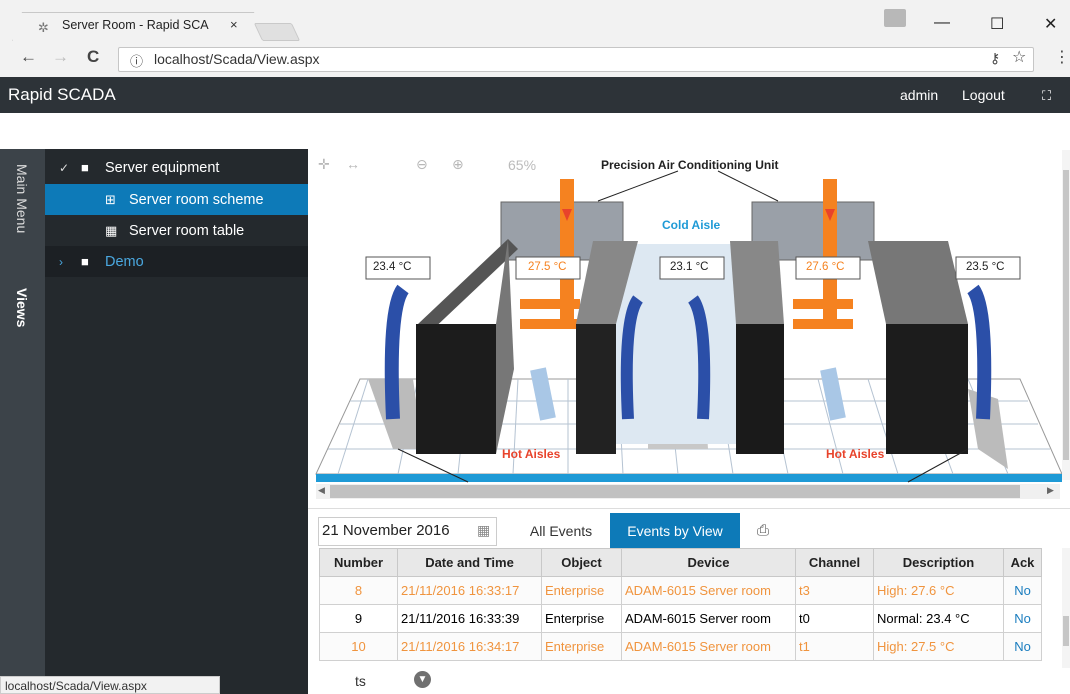  What do you see at coordinates (675, 531) in the screenshot?
I see `tab-events-by-view: Events by View` at bounding box center [675, 531].